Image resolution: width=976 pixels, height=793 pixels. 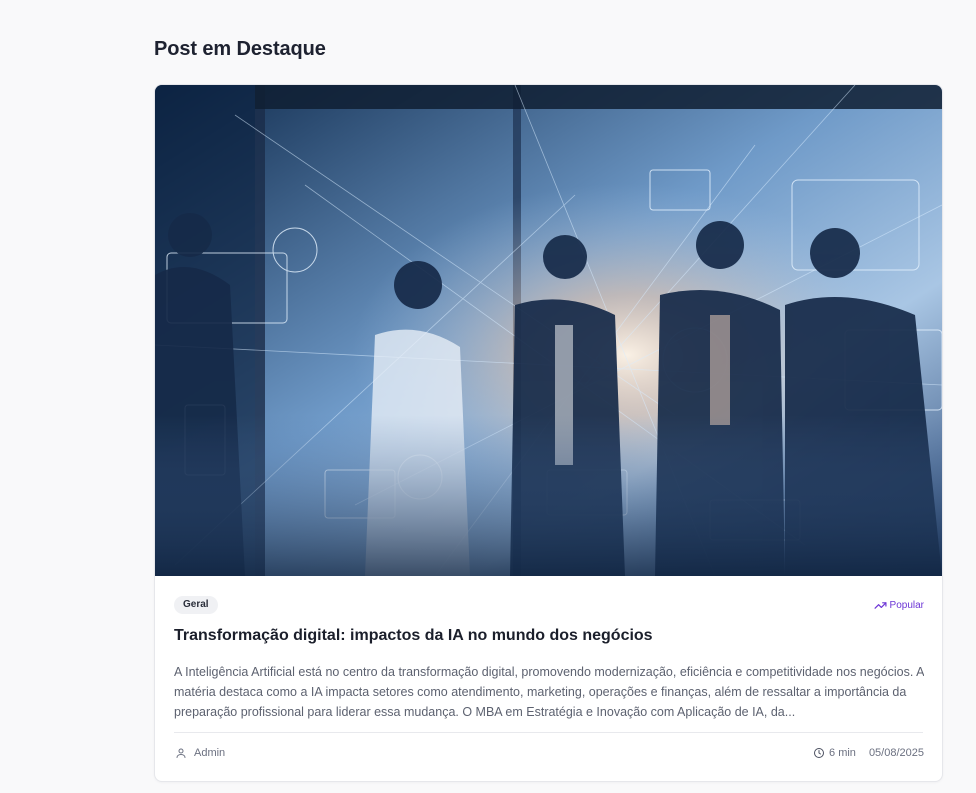 I want to click on post-author: Admin, so click(x=200, y=753).